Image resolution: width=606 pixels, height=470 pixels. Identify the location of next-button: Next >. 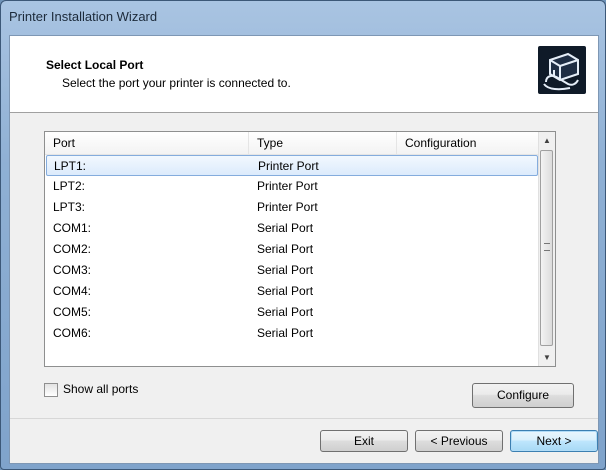
(554, 441).